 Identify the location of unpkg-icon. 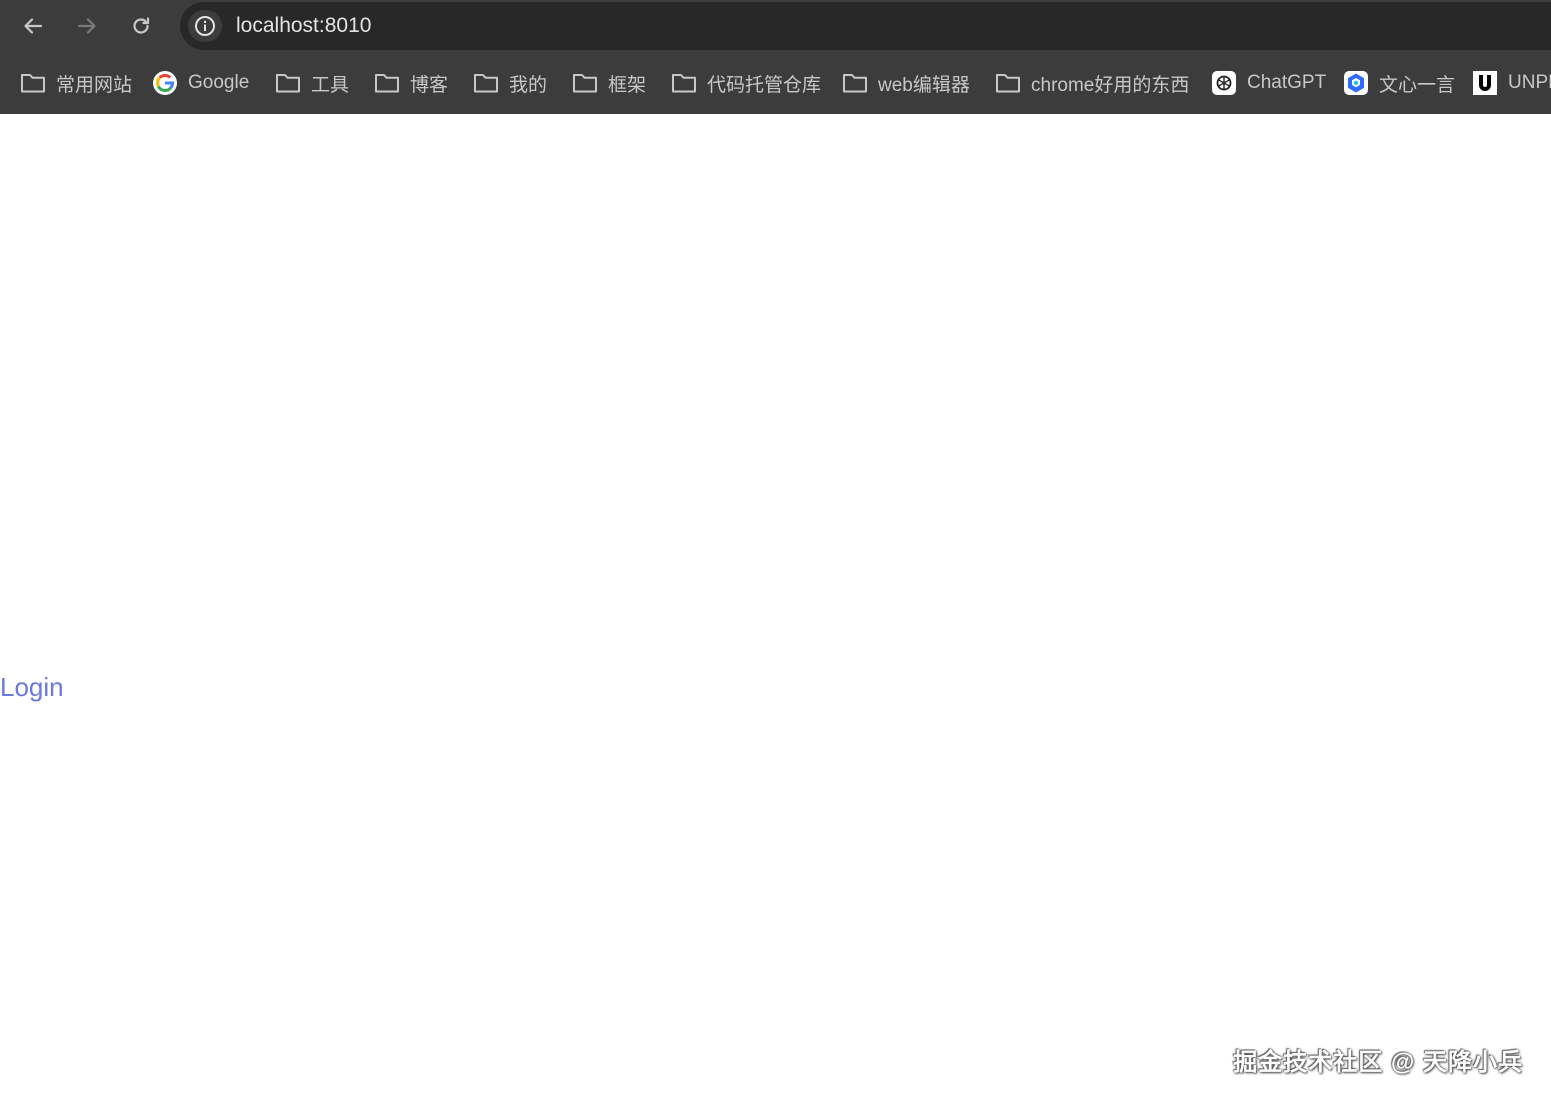
(1485, 83).